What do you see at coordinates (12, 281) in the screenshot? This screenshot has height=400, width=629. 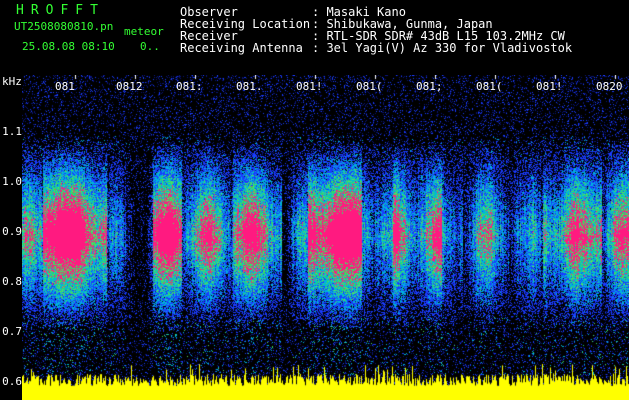 I see `y-tick-label: 0.8` at bounding box center [12, 281].